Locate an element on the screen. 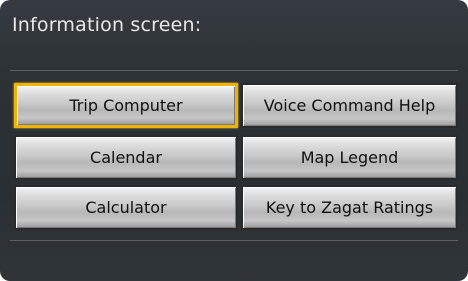 The image size is (468, 281). divider-top is located at coordinates (234, 70).